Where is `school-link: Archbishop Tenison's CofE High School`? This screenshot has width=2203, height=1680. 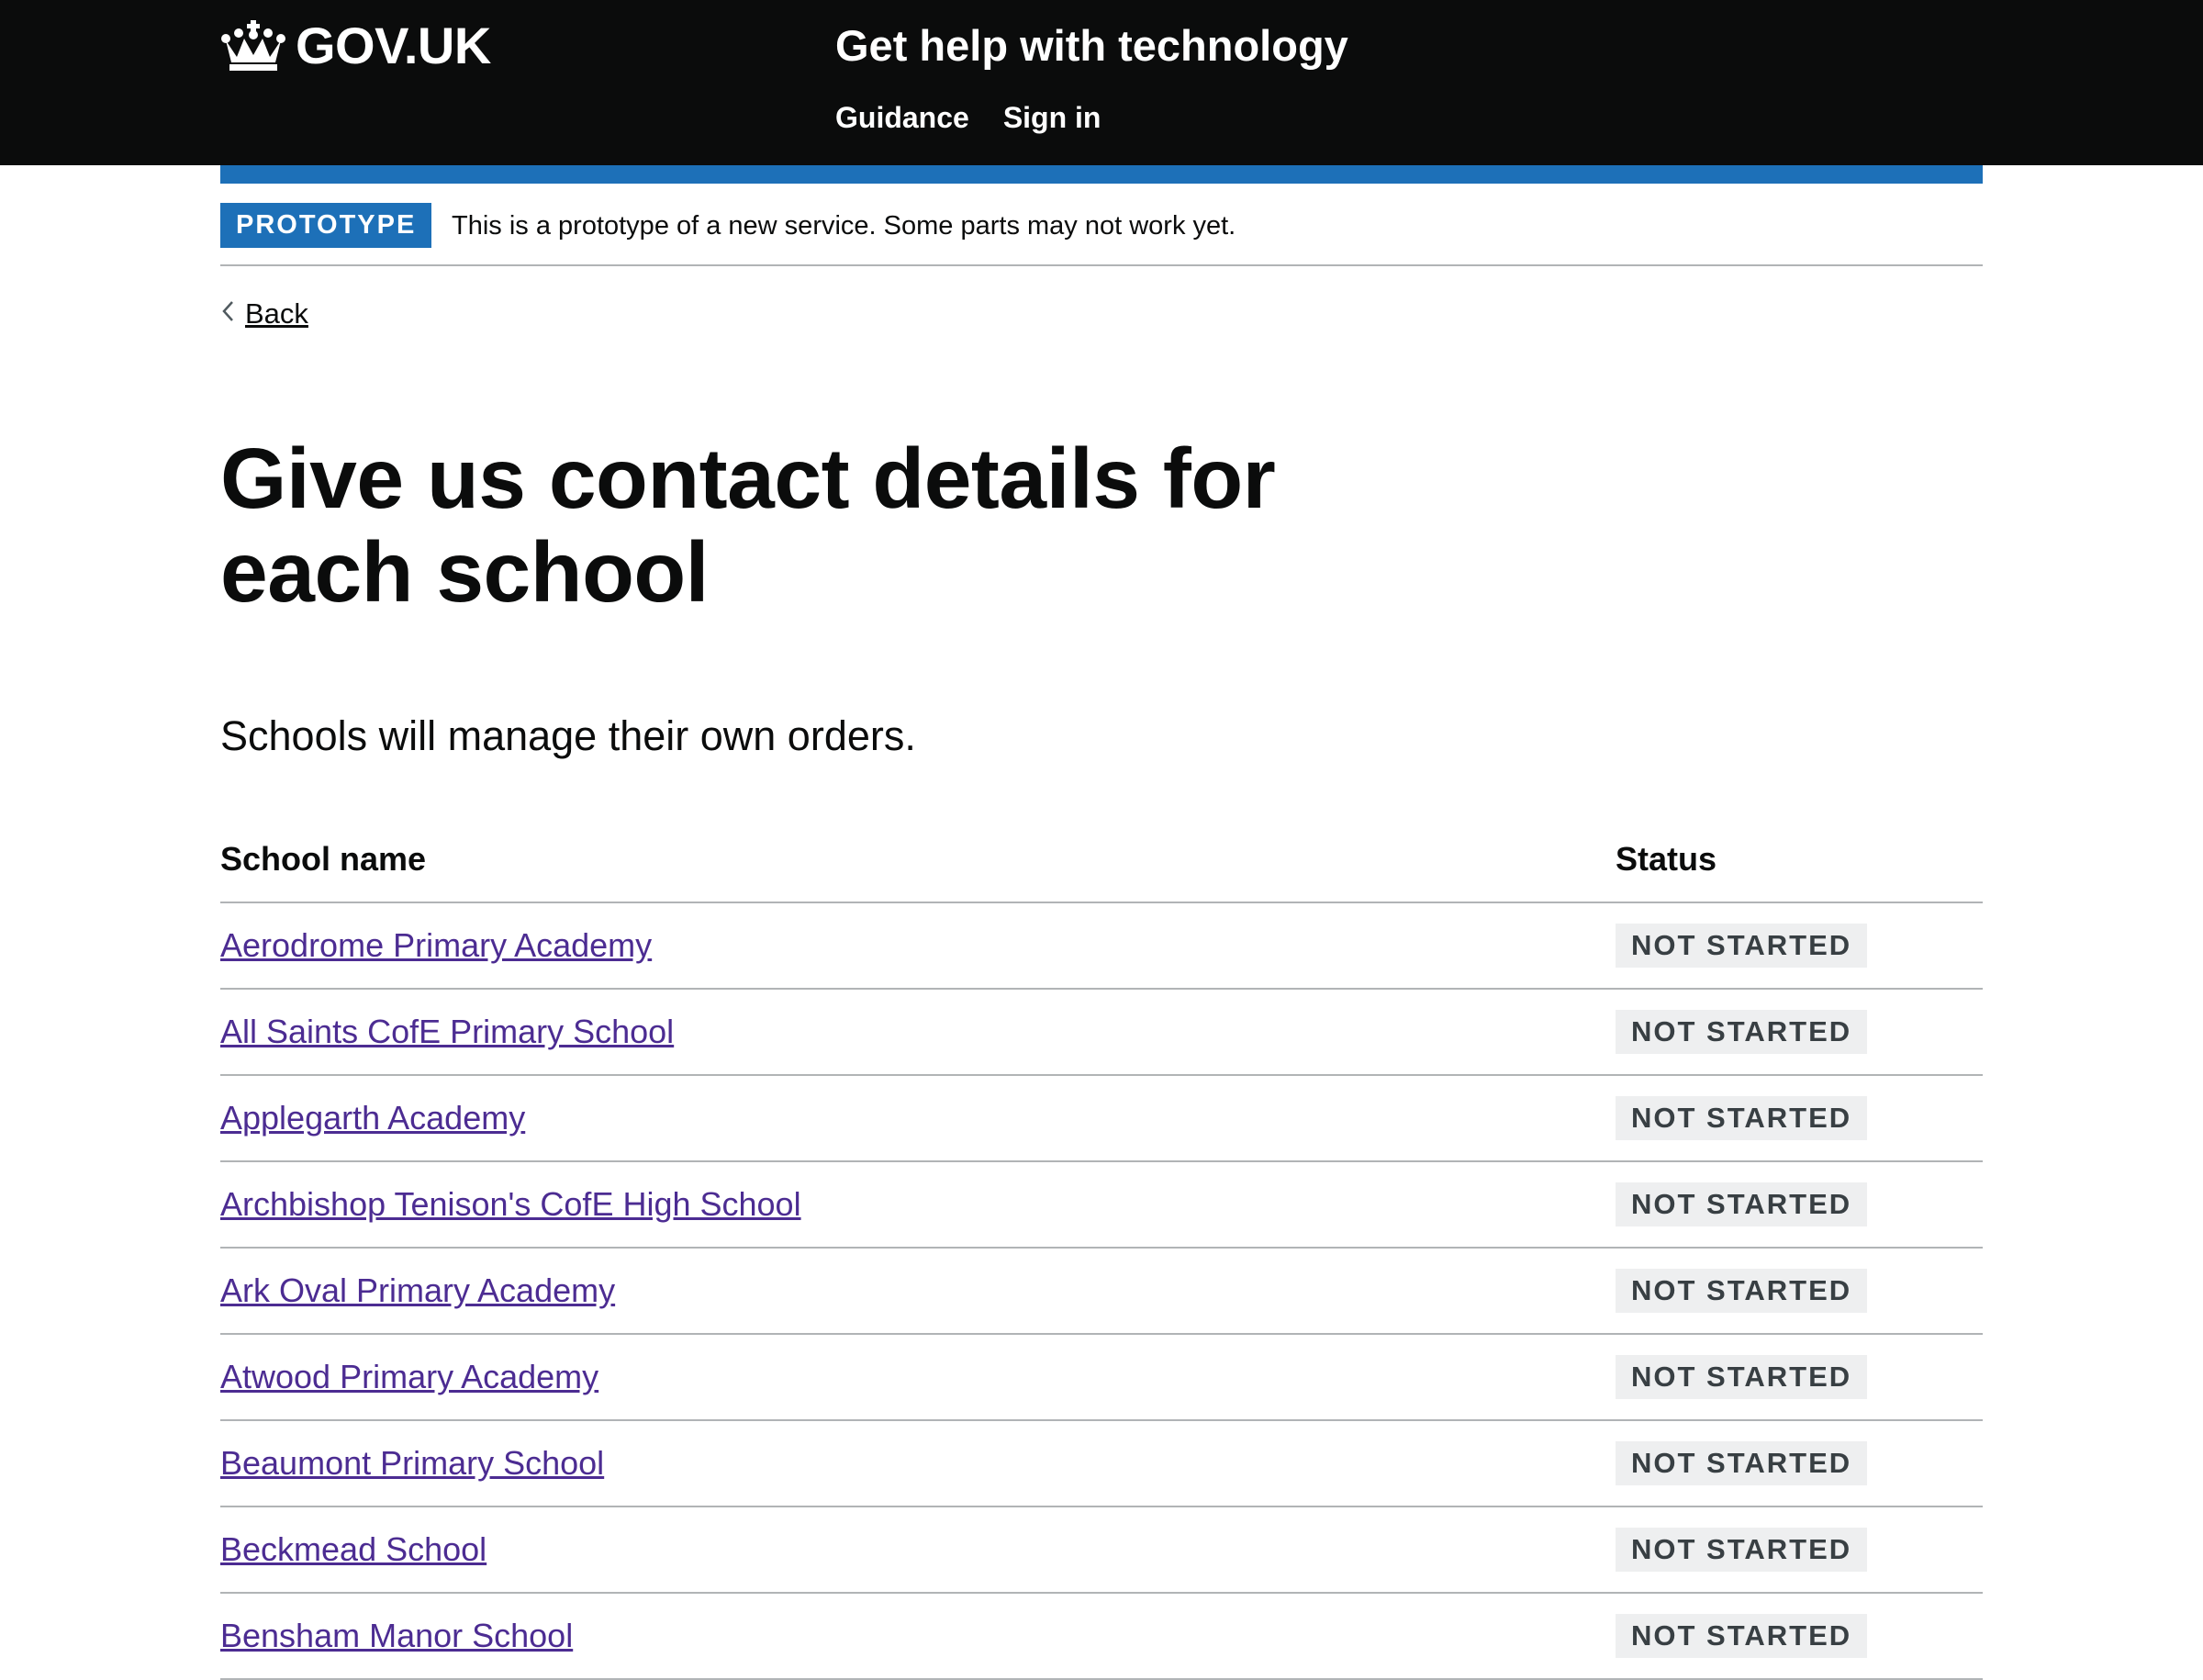
school-link: Archbishop Tenison's CofE High School is located at coordinates (510, 1204).